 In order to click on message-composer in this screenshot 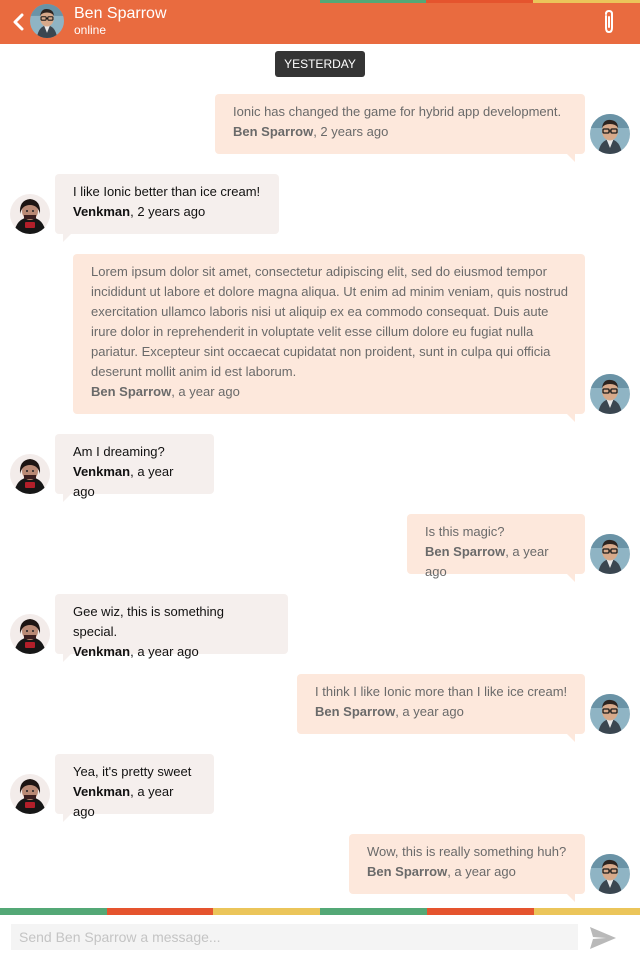, I will do `click(320, 937)`.